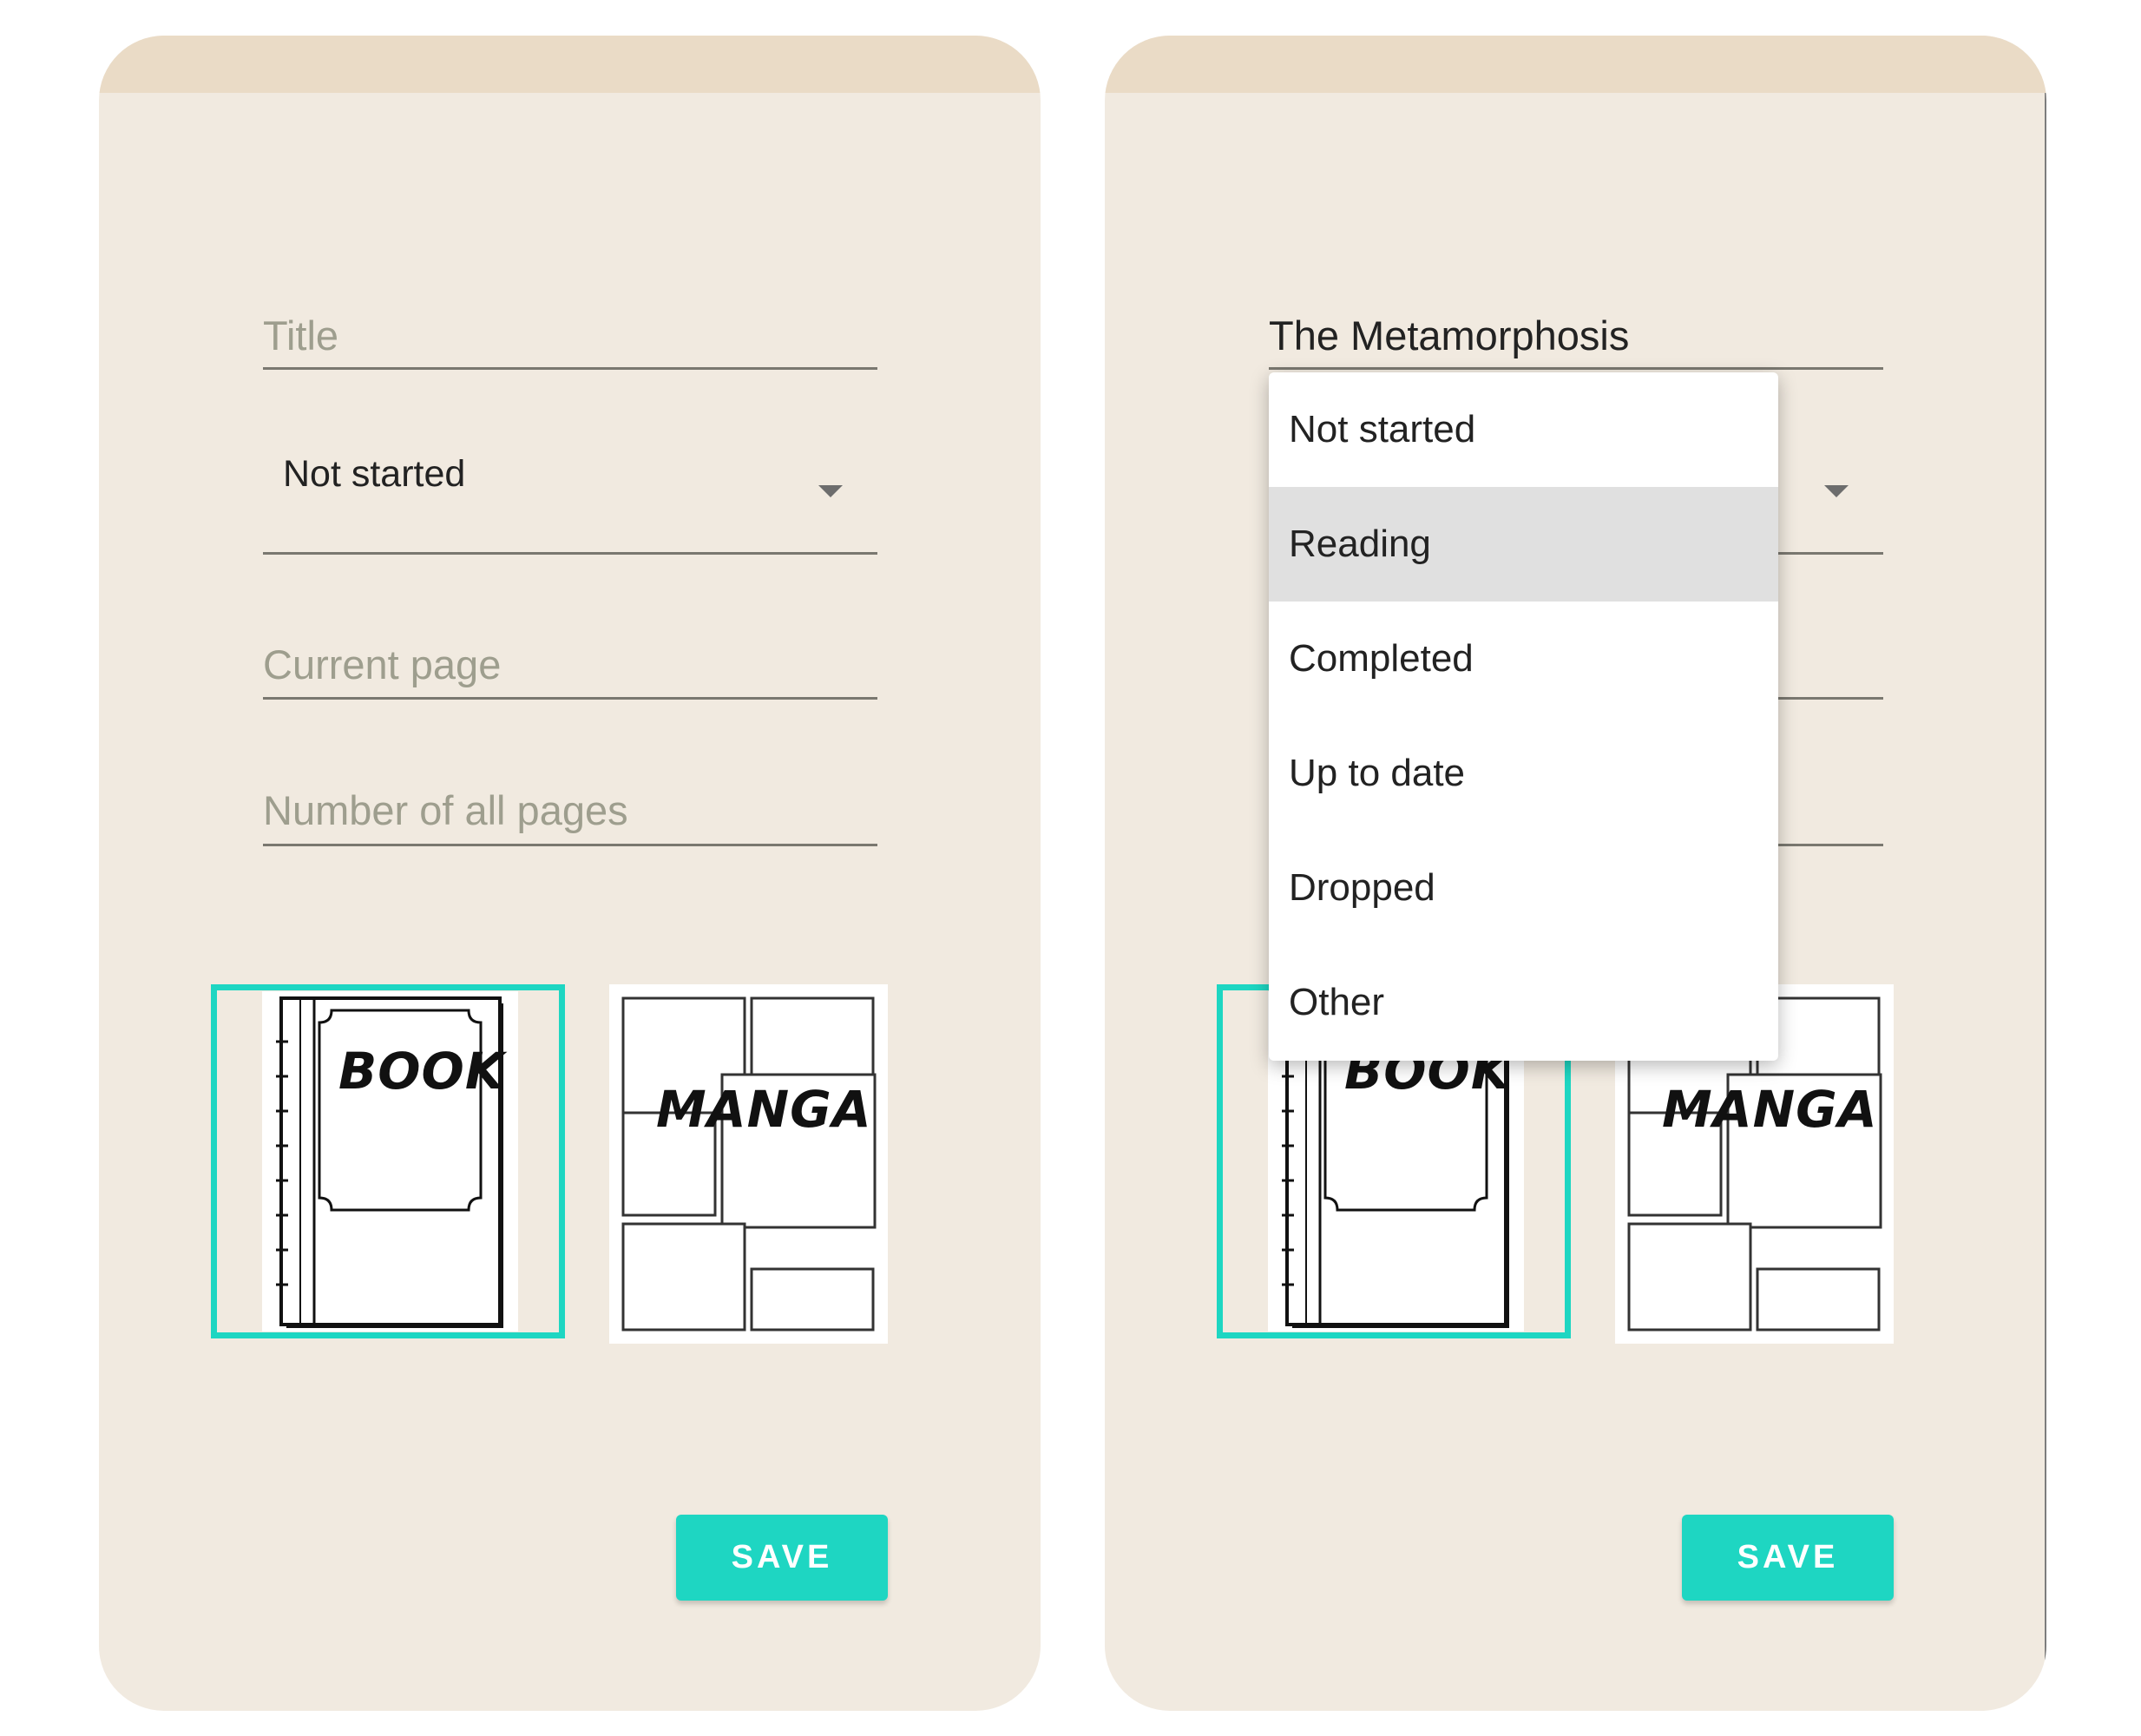 The height and width of the screenshot is (1736, 2141). Describe the element at coordinates (382, 664) in the screenshot. I see `current-page-placeholder: Current page` at that location.